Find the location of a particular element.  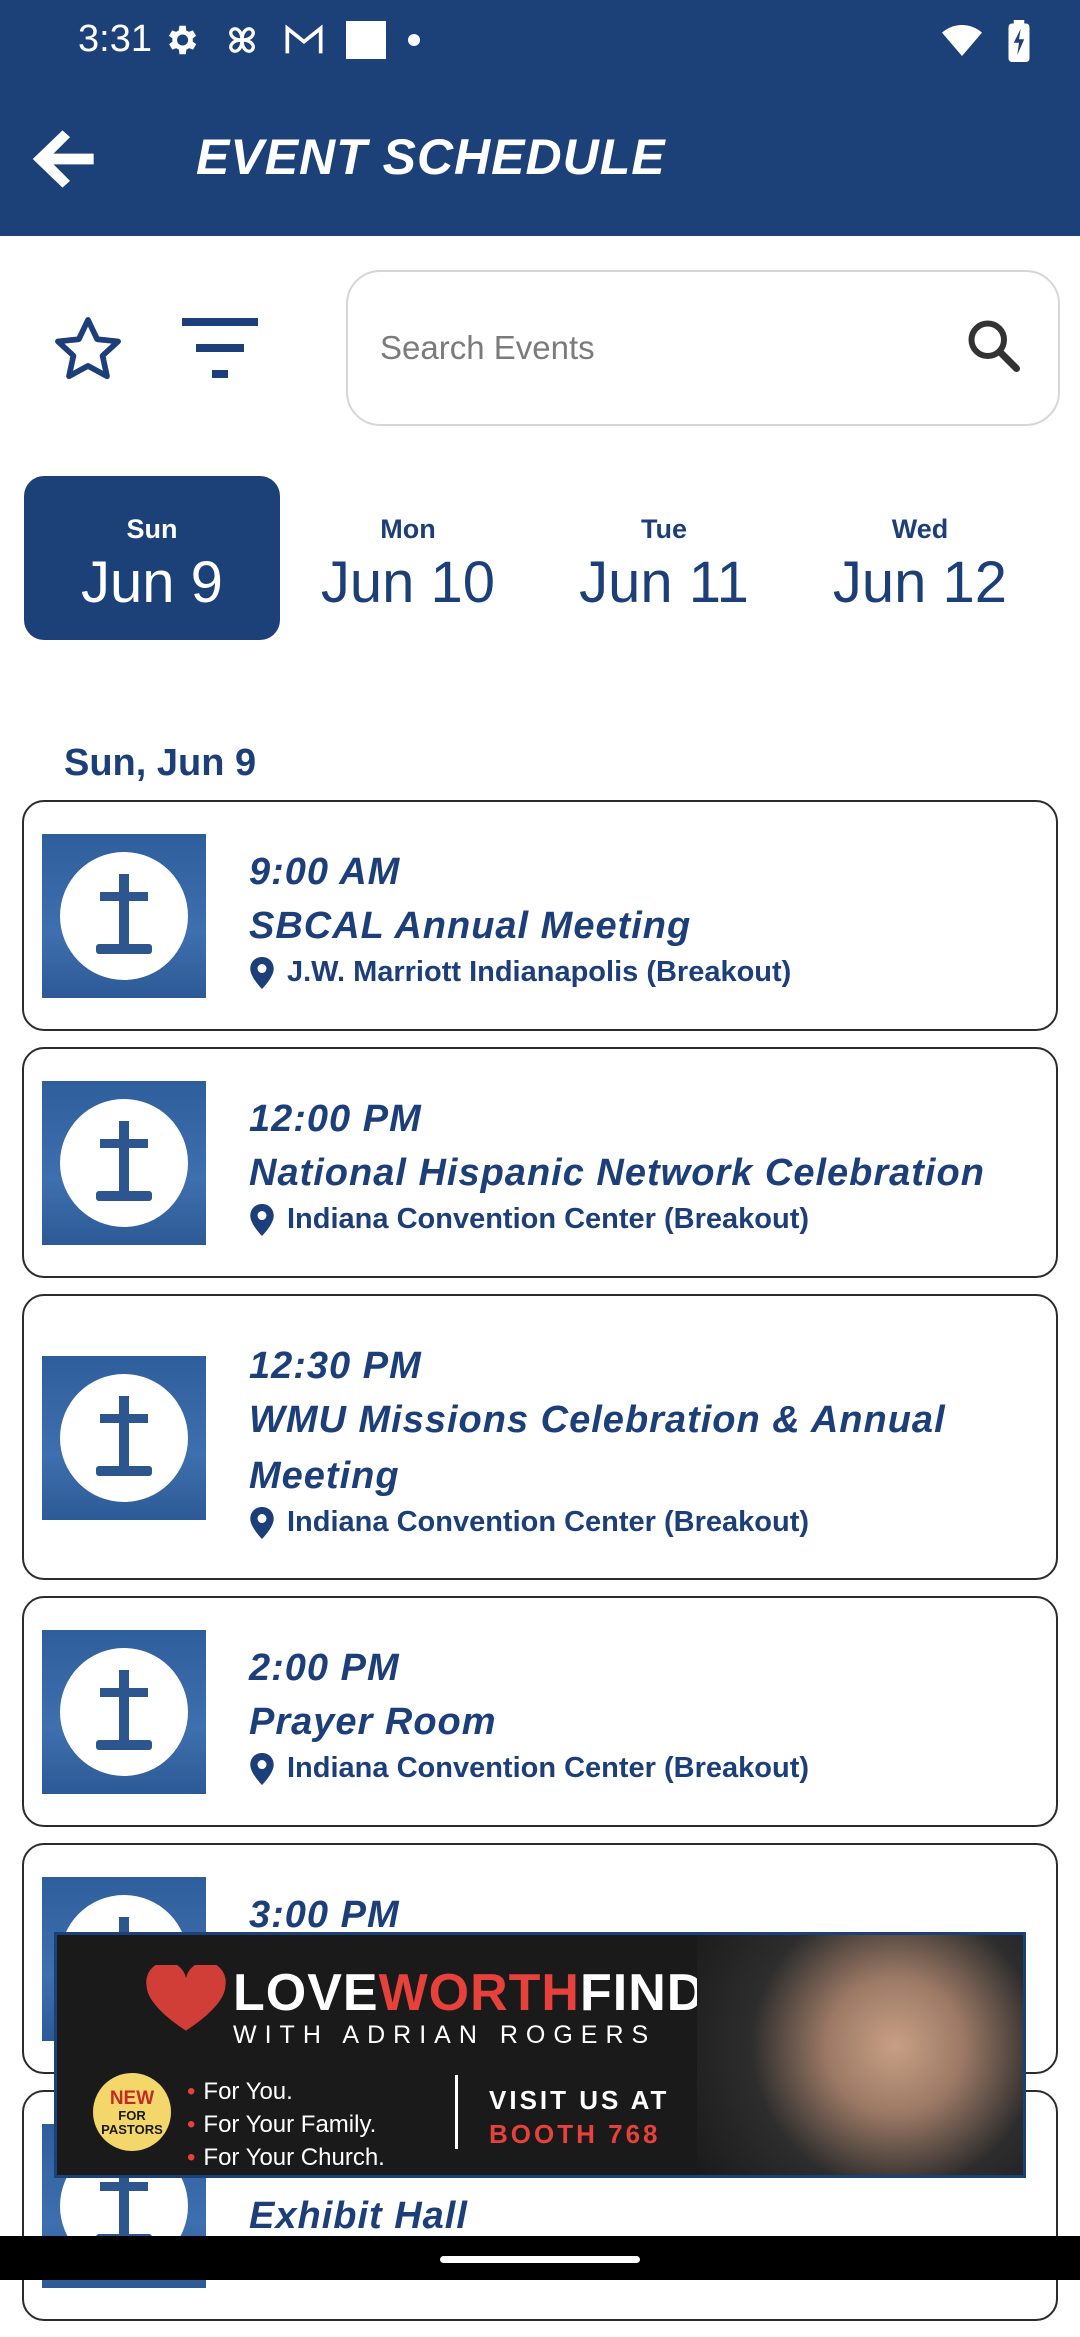

home-gesture-handle is located at coordinates (540, 2259).